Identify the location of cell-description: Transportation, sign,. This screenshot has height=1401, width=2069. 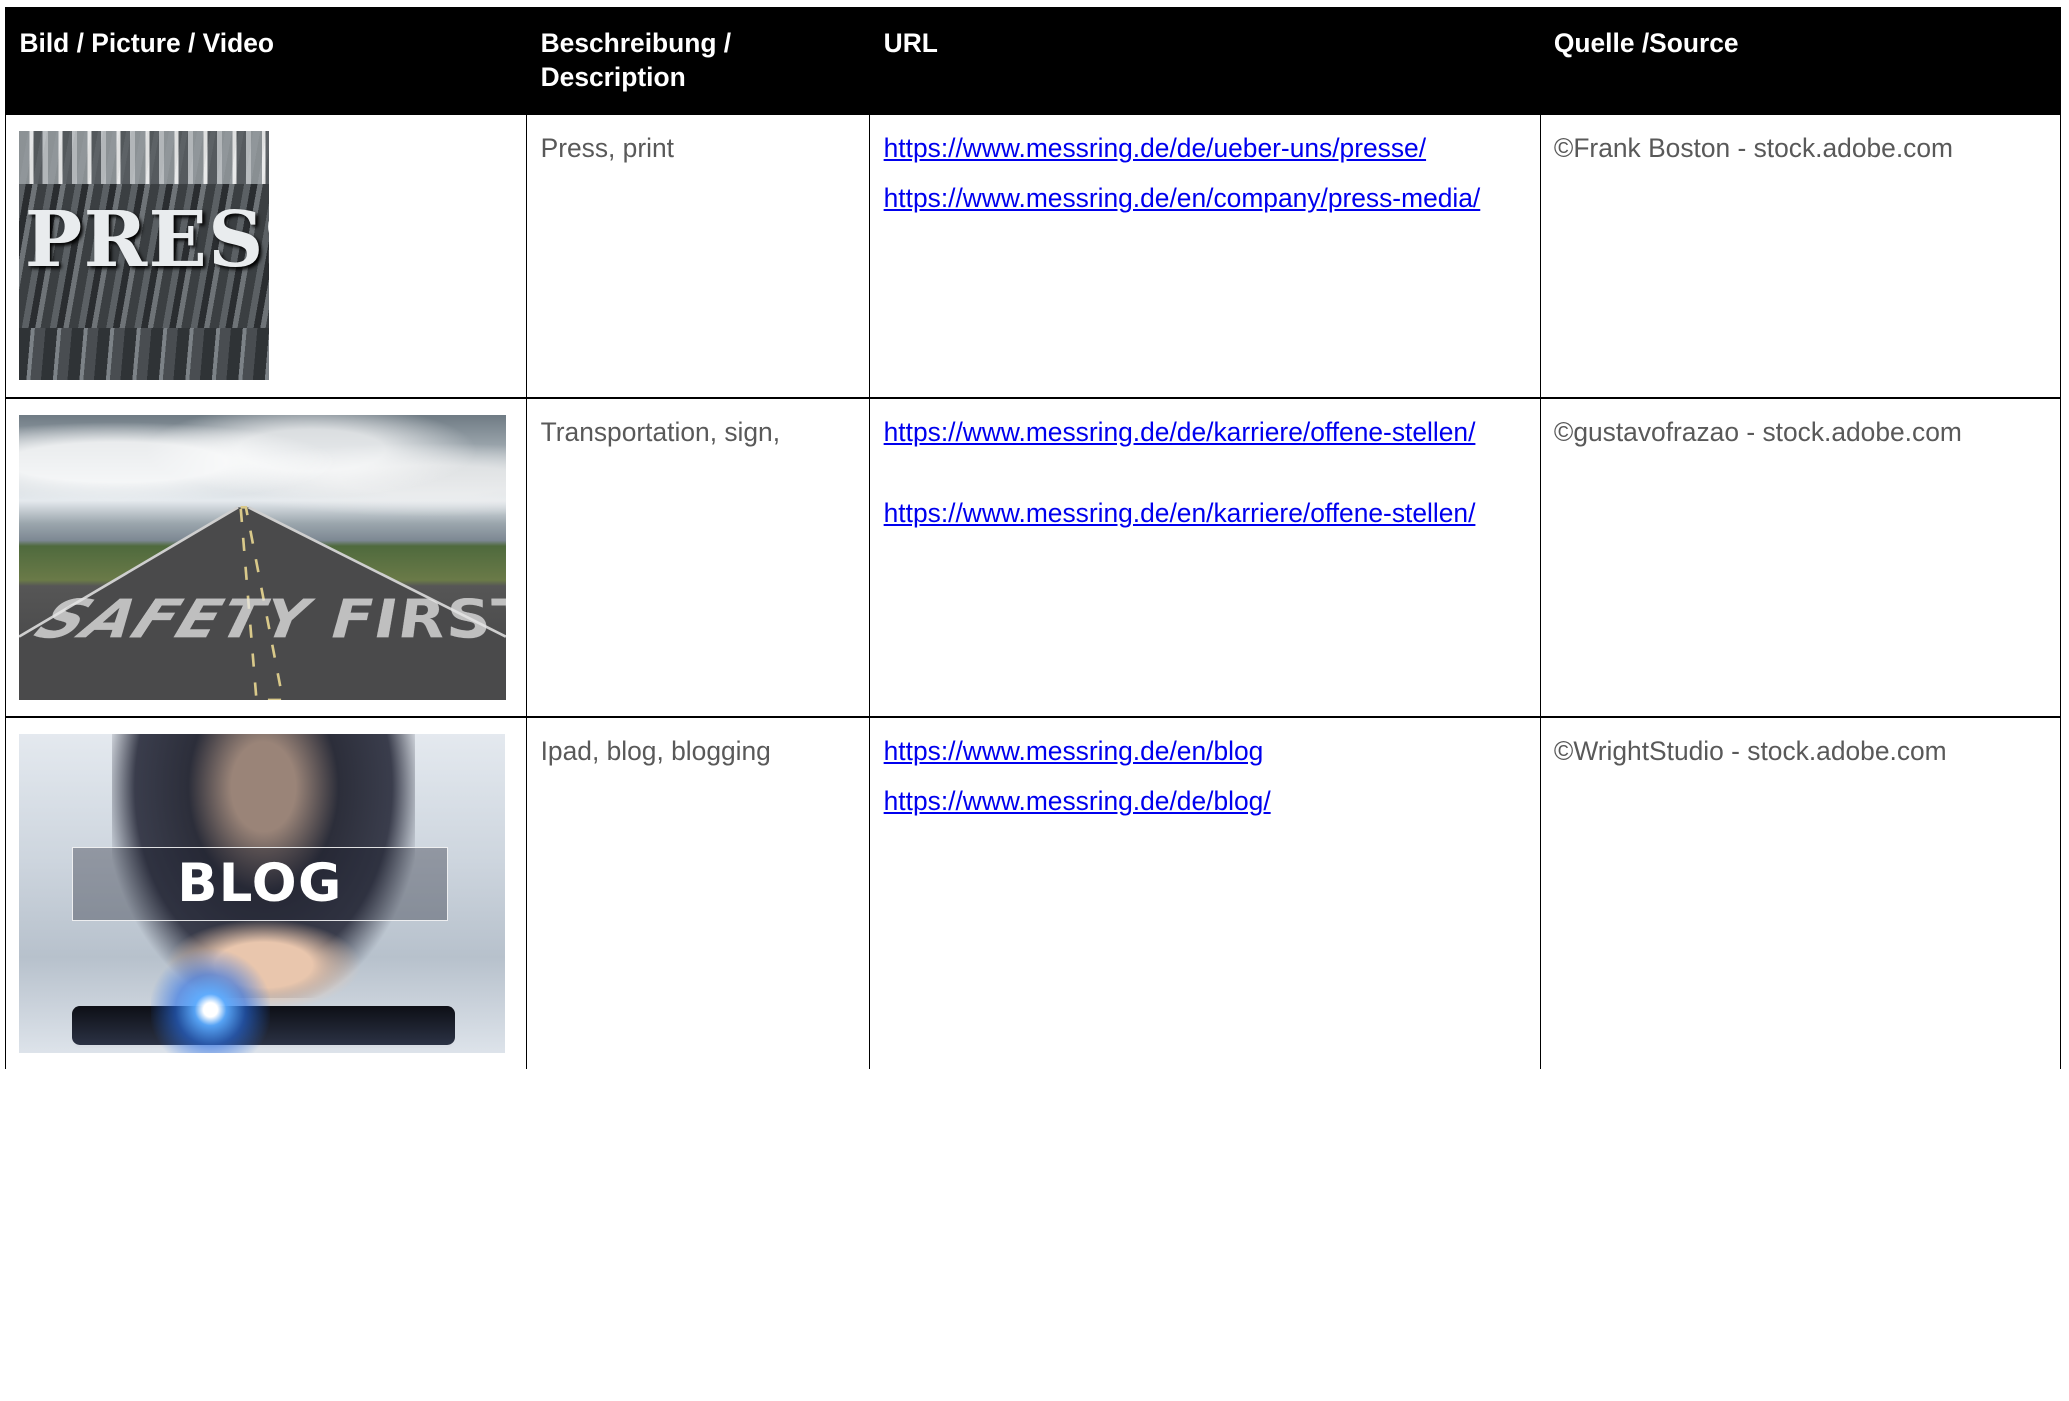
(698, 557).